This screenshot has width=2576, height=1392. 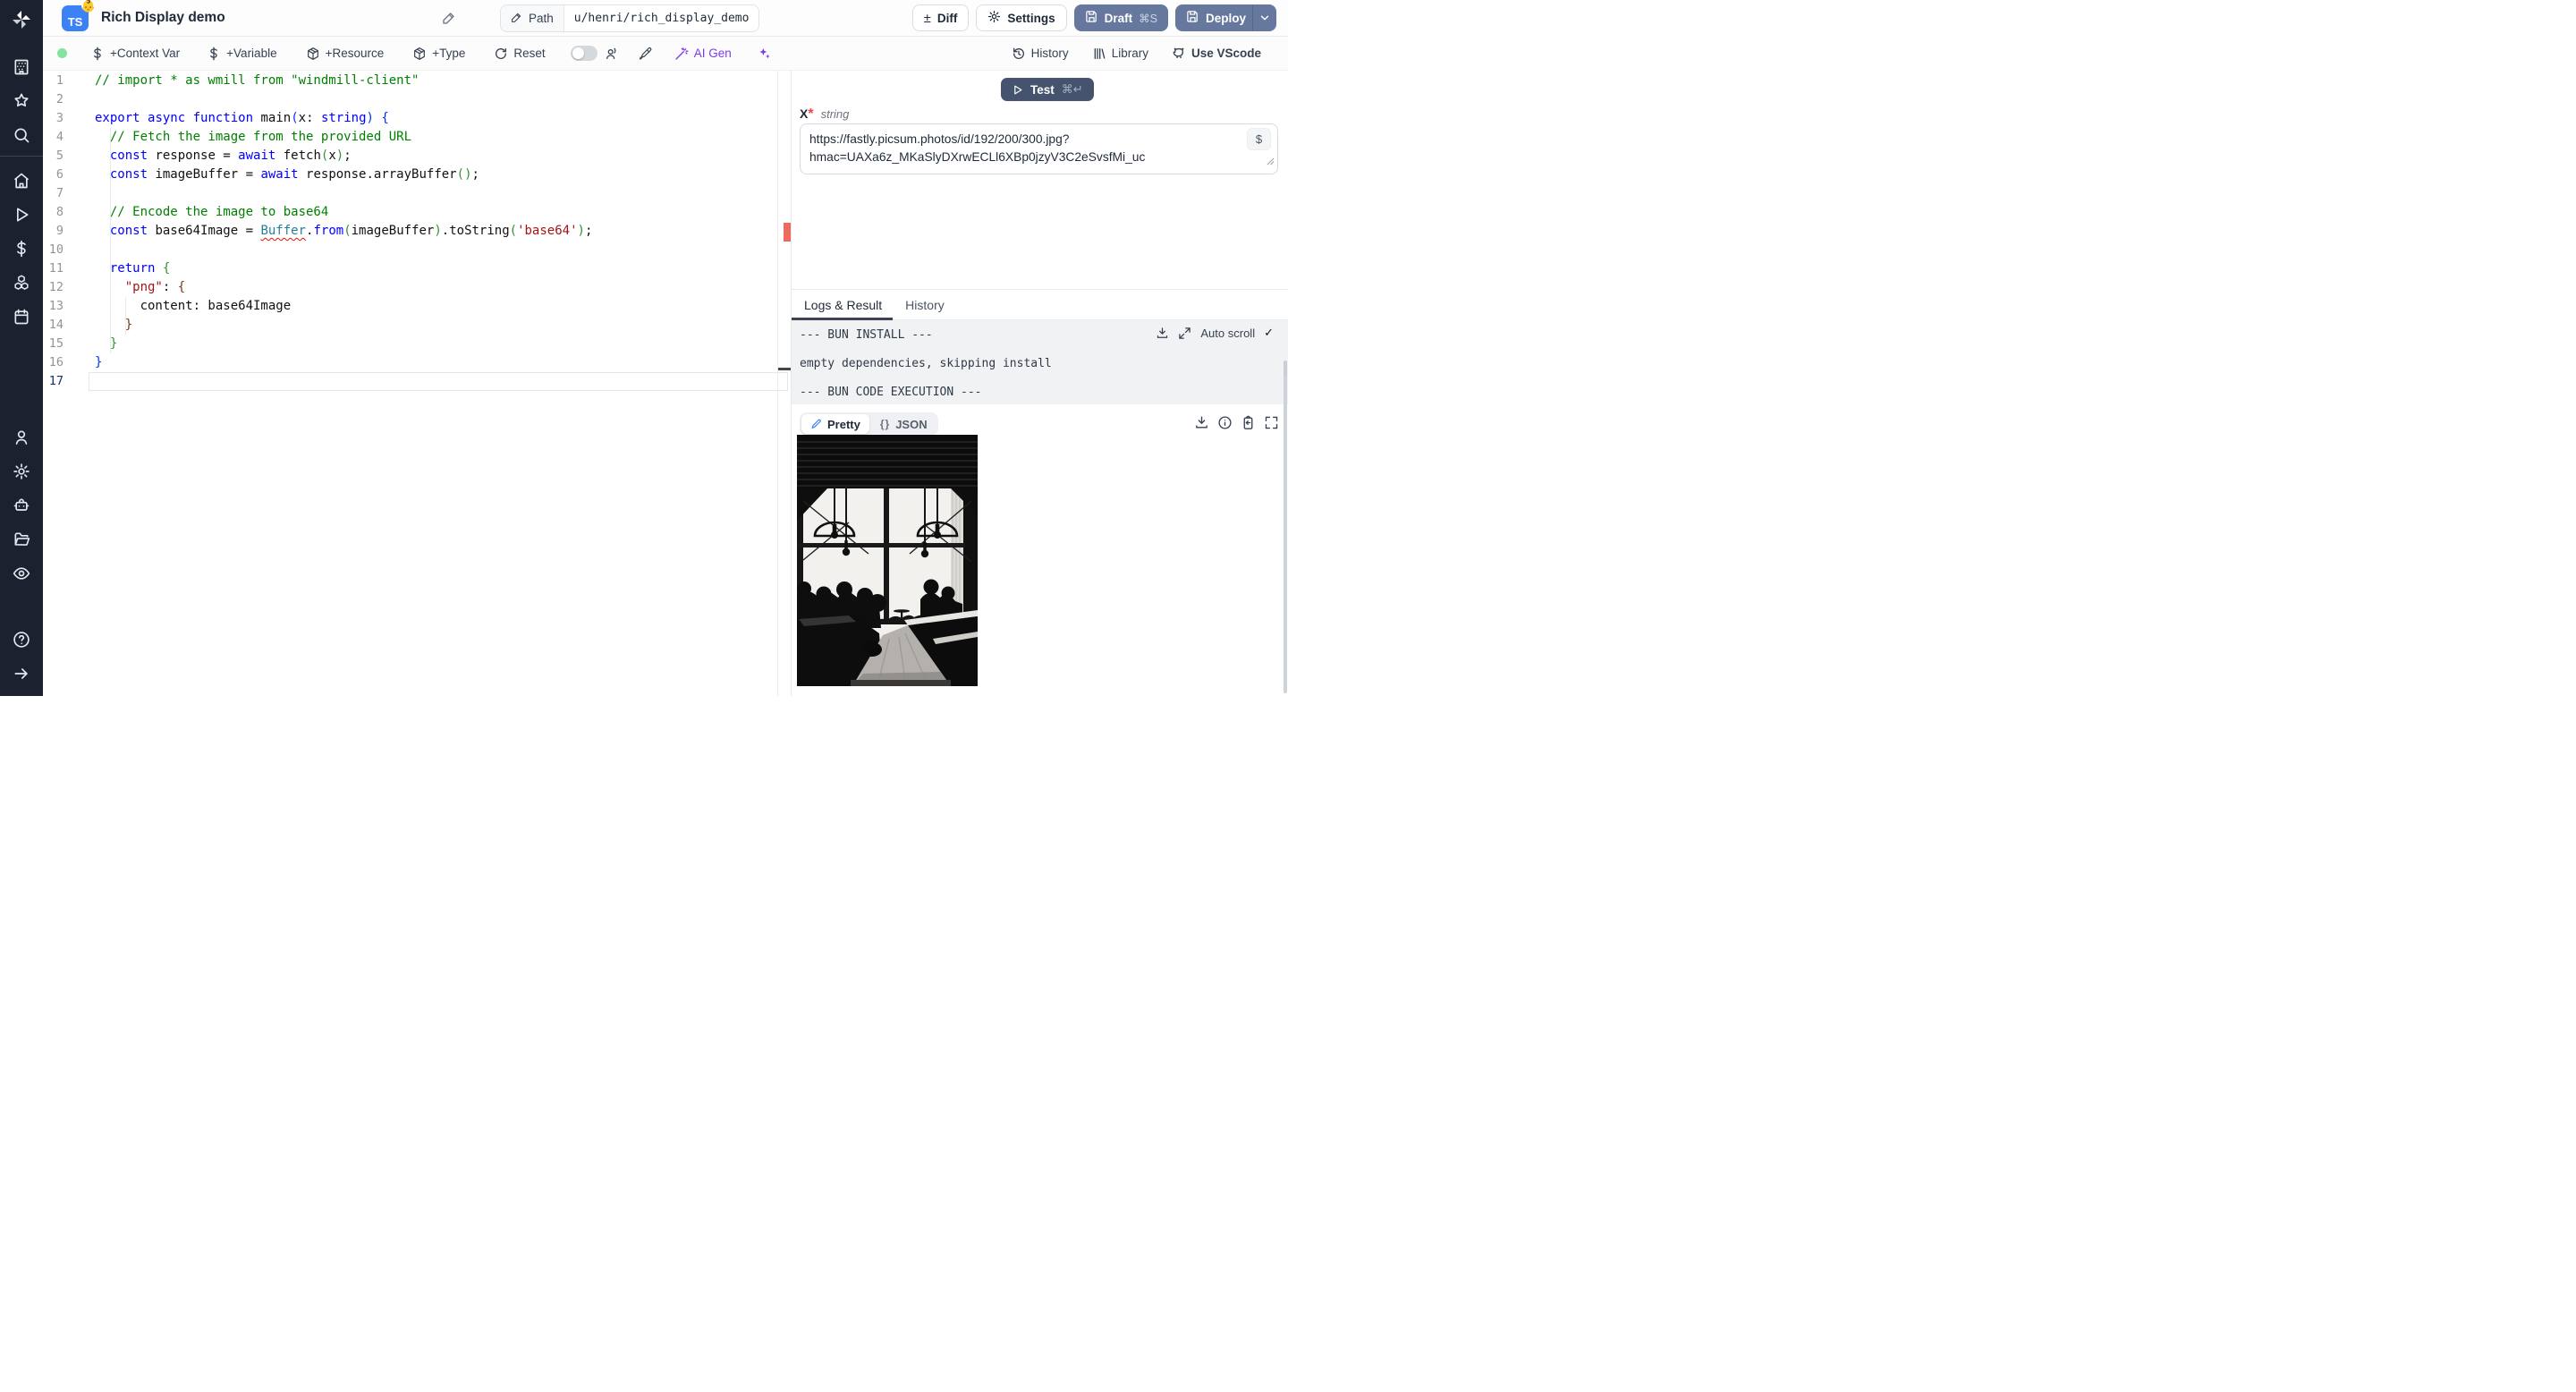 I want to click on typescript-badge: TS 👶, so click(x=79, y=15).